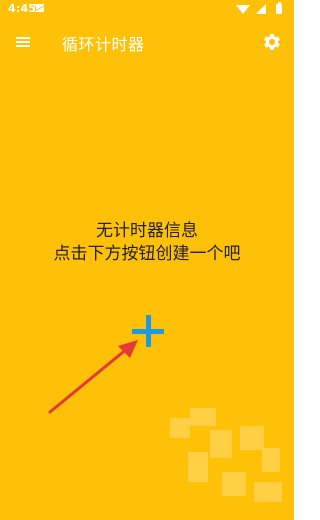  Describe the element at coordinates (232, 455) in the screenshot. I see `watermark-mosaic` at that location.